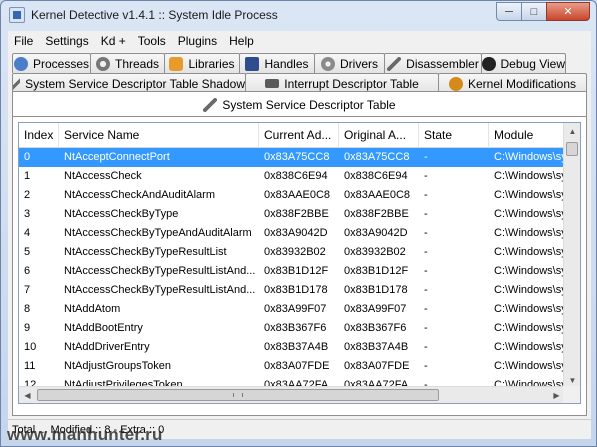 The height and width of the screenshot is (447, 597). What do you see at coordinates (349, 63) in the screenshot?
I see `tab-drivers: Drivers` at bounding box center [349, 63].